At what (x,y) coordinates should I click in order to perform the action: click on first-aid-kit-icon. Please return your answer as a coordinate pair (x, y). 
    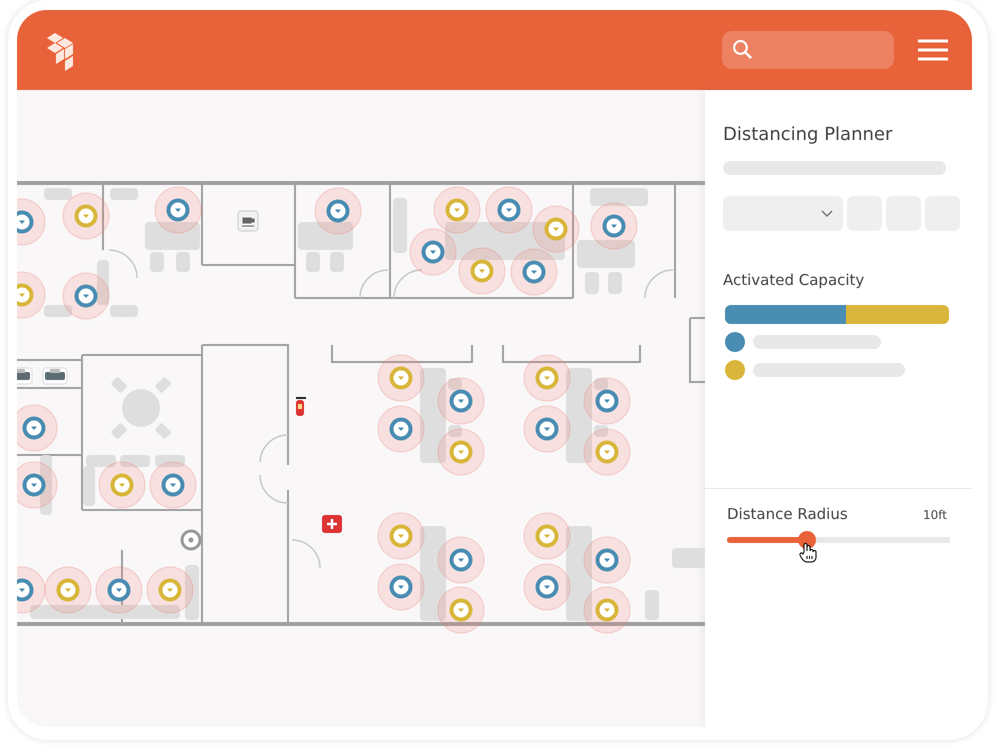
    Looking at the image, I should click on (332, 524).